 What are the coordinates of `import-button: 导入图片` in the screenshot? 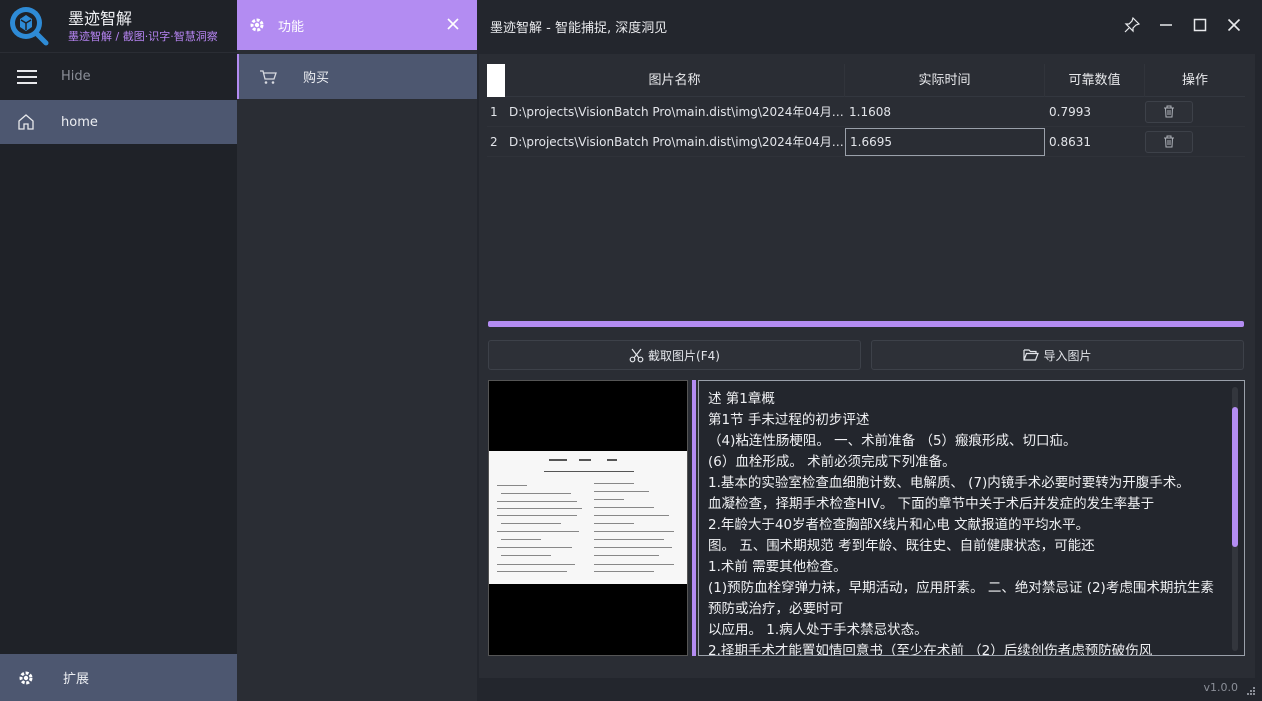 It's located at (1057, 355).